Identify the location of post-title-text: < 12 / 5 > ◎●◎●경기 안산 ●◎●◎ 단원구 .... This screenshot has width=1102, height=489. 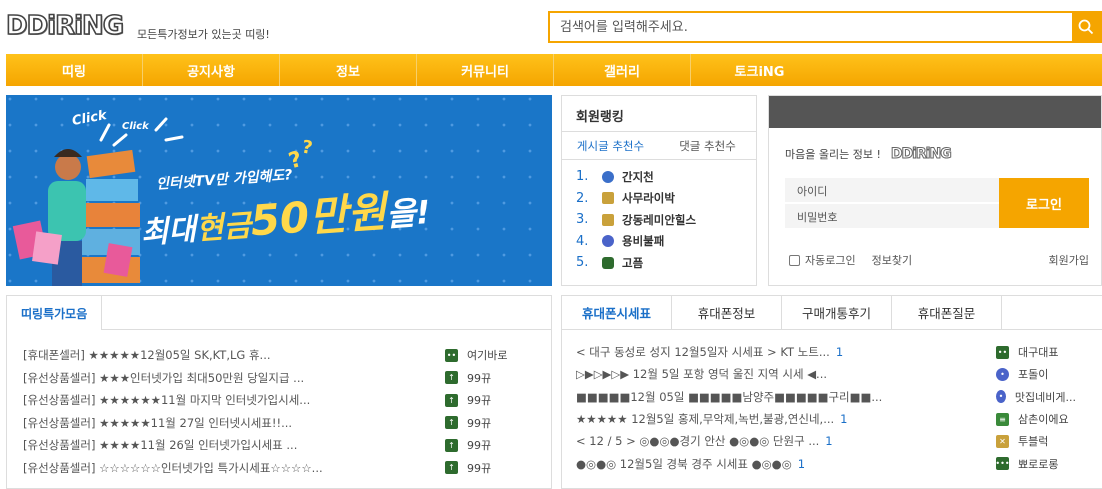
(697, 441).